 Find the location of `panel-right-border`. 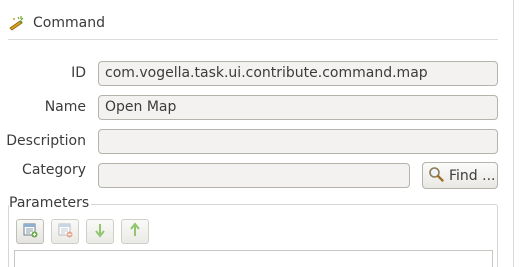

panel-right-border is located at coordinates (513, 133).